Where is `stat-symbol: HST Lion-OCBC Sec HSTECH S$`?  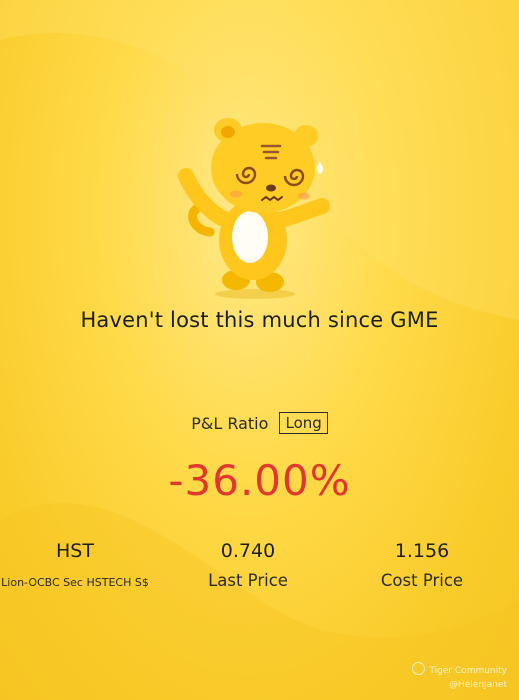 stat-symbol: HST Lion-OCBC Sec HSTECH S$ is located at coordinates (75, 564).